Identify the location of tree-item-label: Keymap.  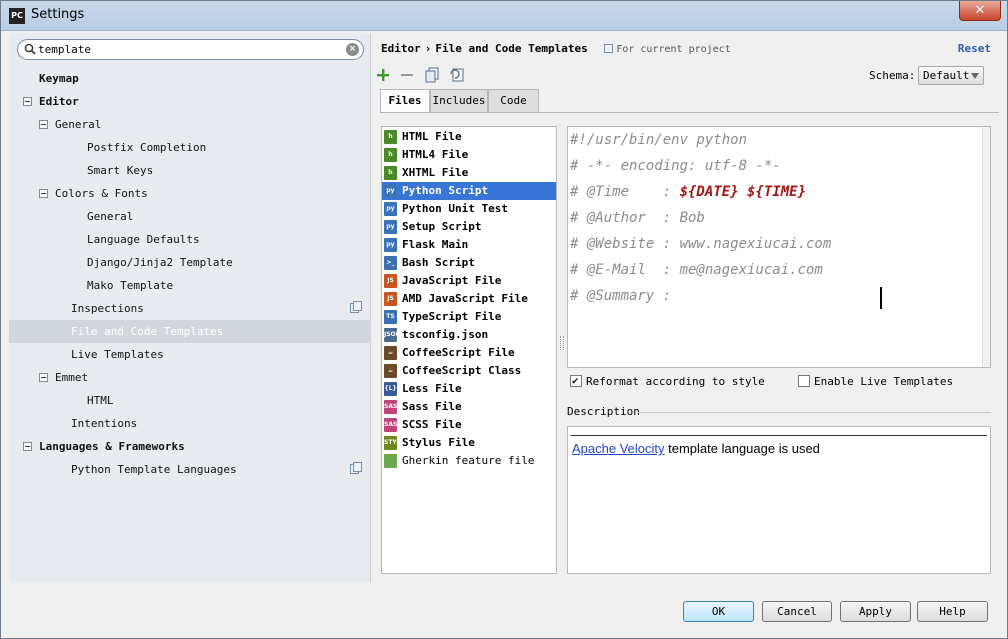
(59, 78).